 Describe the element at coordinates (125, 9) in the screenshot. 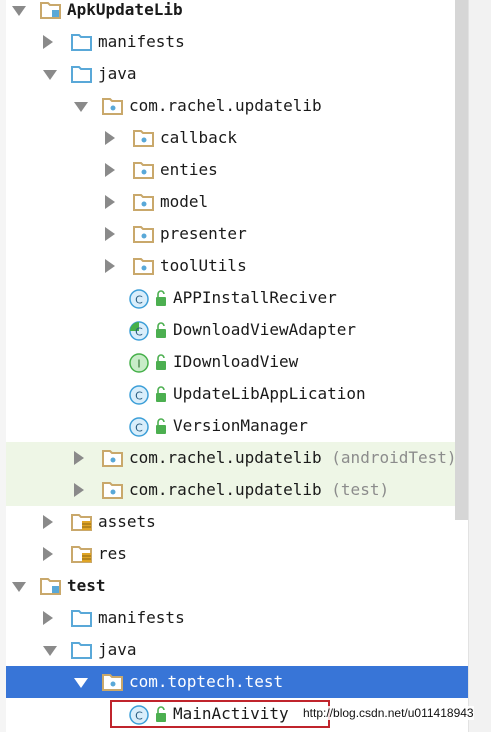

I see `tree-node-label: ApkUpdateLib` at that location.